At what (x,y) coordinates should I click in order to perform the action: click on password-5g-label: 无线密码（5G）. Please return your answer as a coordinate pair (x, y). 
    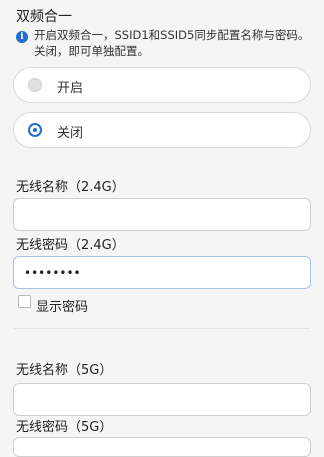
    Looking at the image, I should click on (64, 427).